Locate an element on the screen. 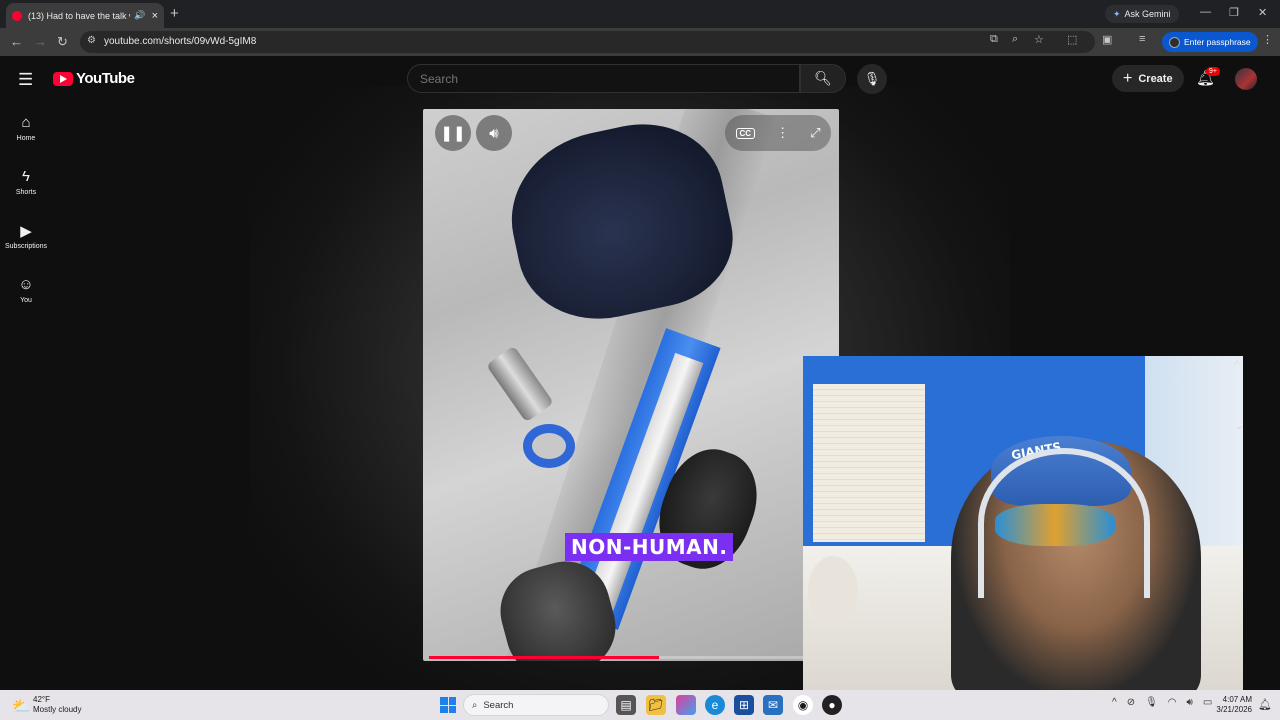 Image resolution: width=1280 pixels, height=720 pixels. extensions-icon: ⬚ is located at coordinates (1072, 39).